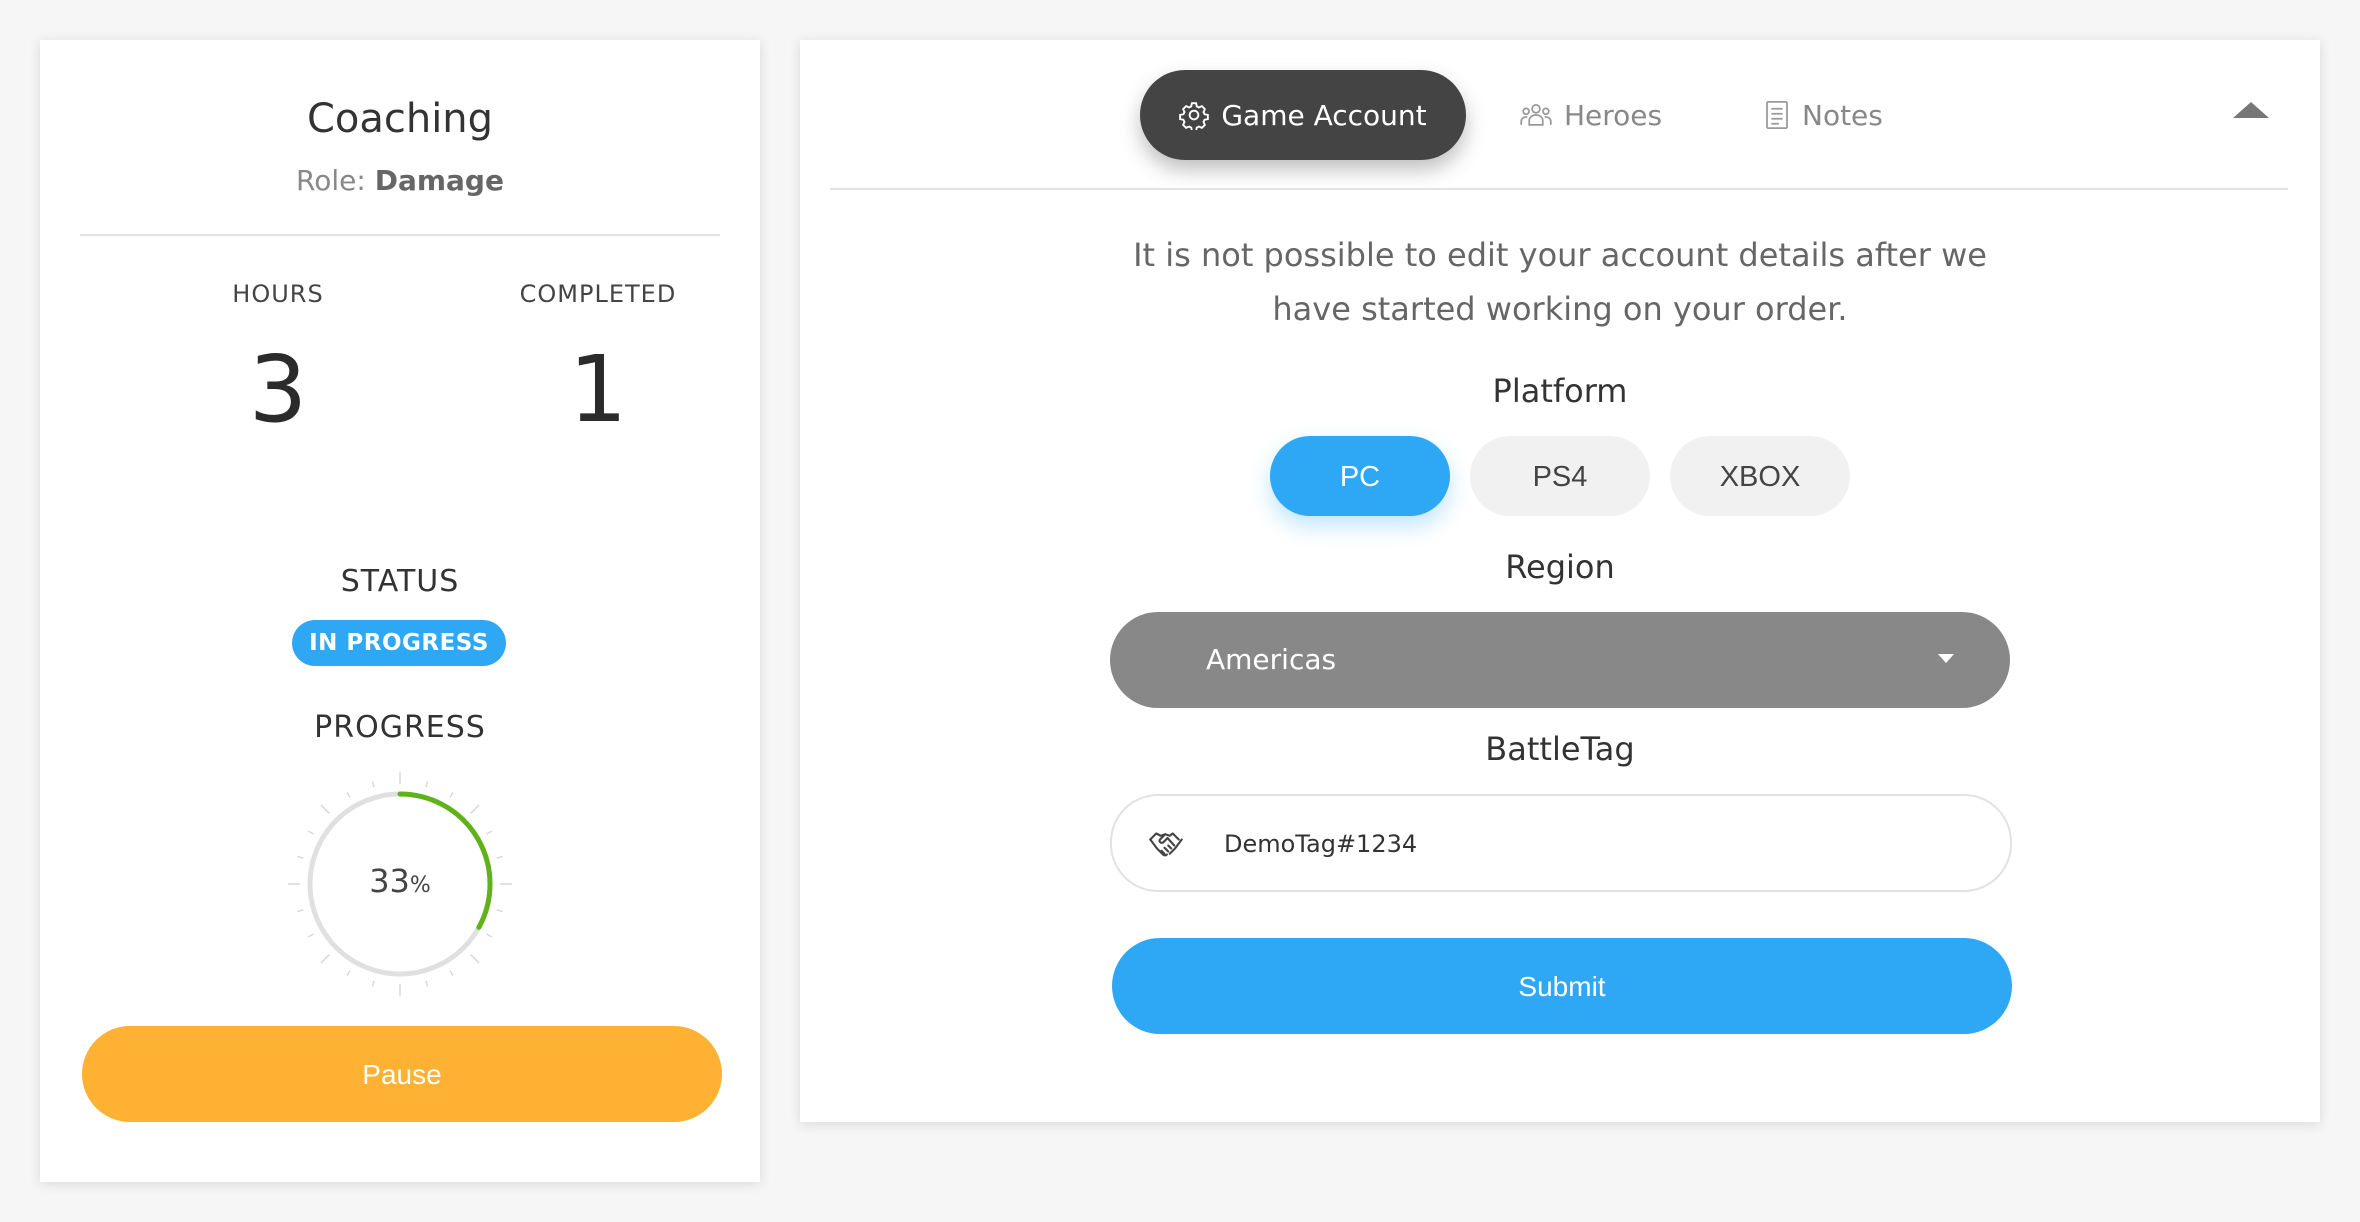 This screenshot has width=2360, height=1222. What do you see at coordinates (1594, 844) in the screenshot?
I see `battletag-input` at bounding box center [1594, 844].